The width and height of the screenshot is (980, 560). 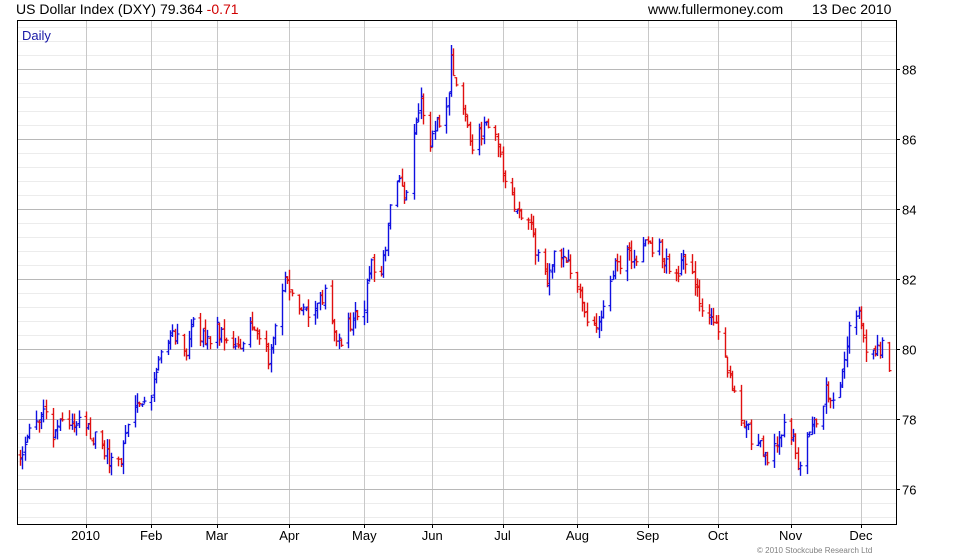 I want to click on y-tick-label: 82, so click(x=909, y=280).